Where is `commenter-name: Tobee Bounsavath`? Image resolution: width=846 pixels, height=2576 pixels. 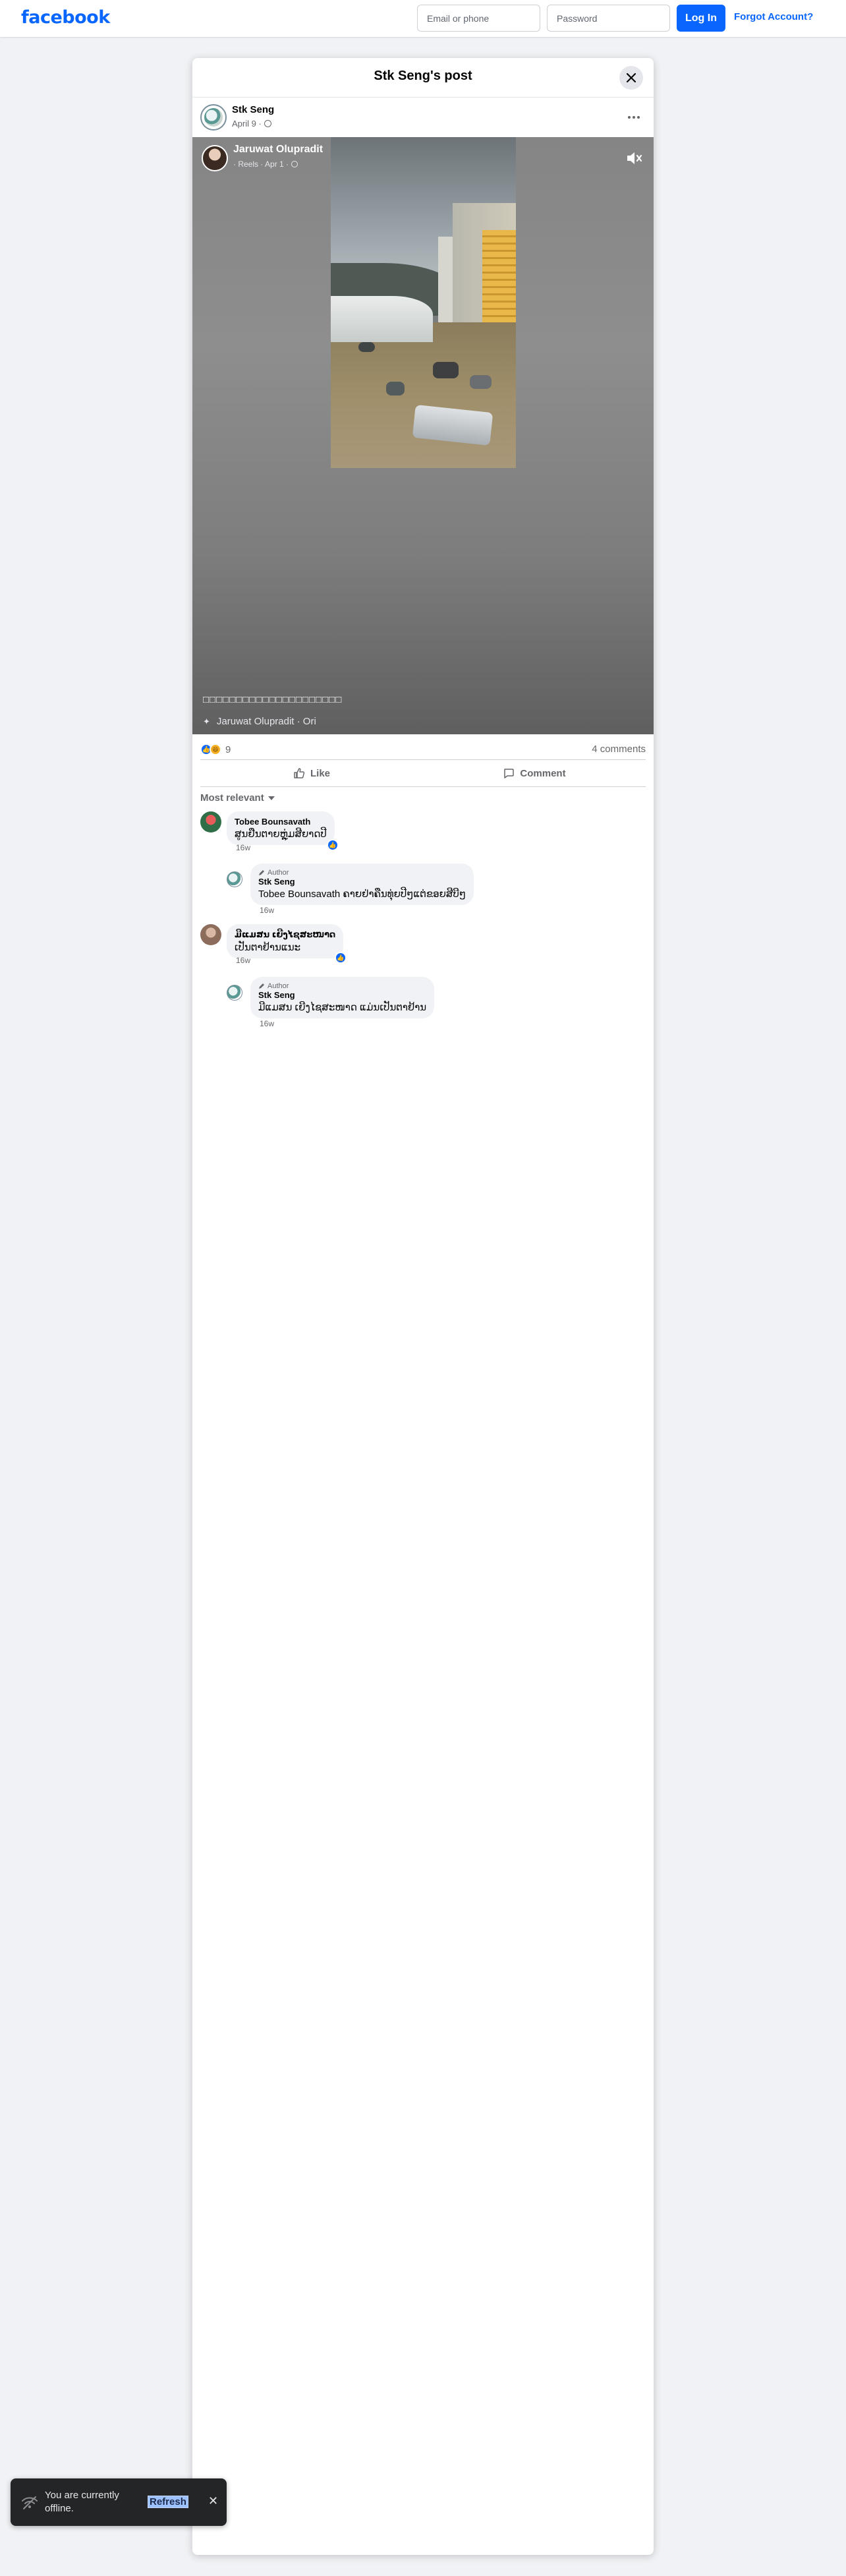 commenter-name: Tobee Bounsavath is located at coordinates (281, 822).